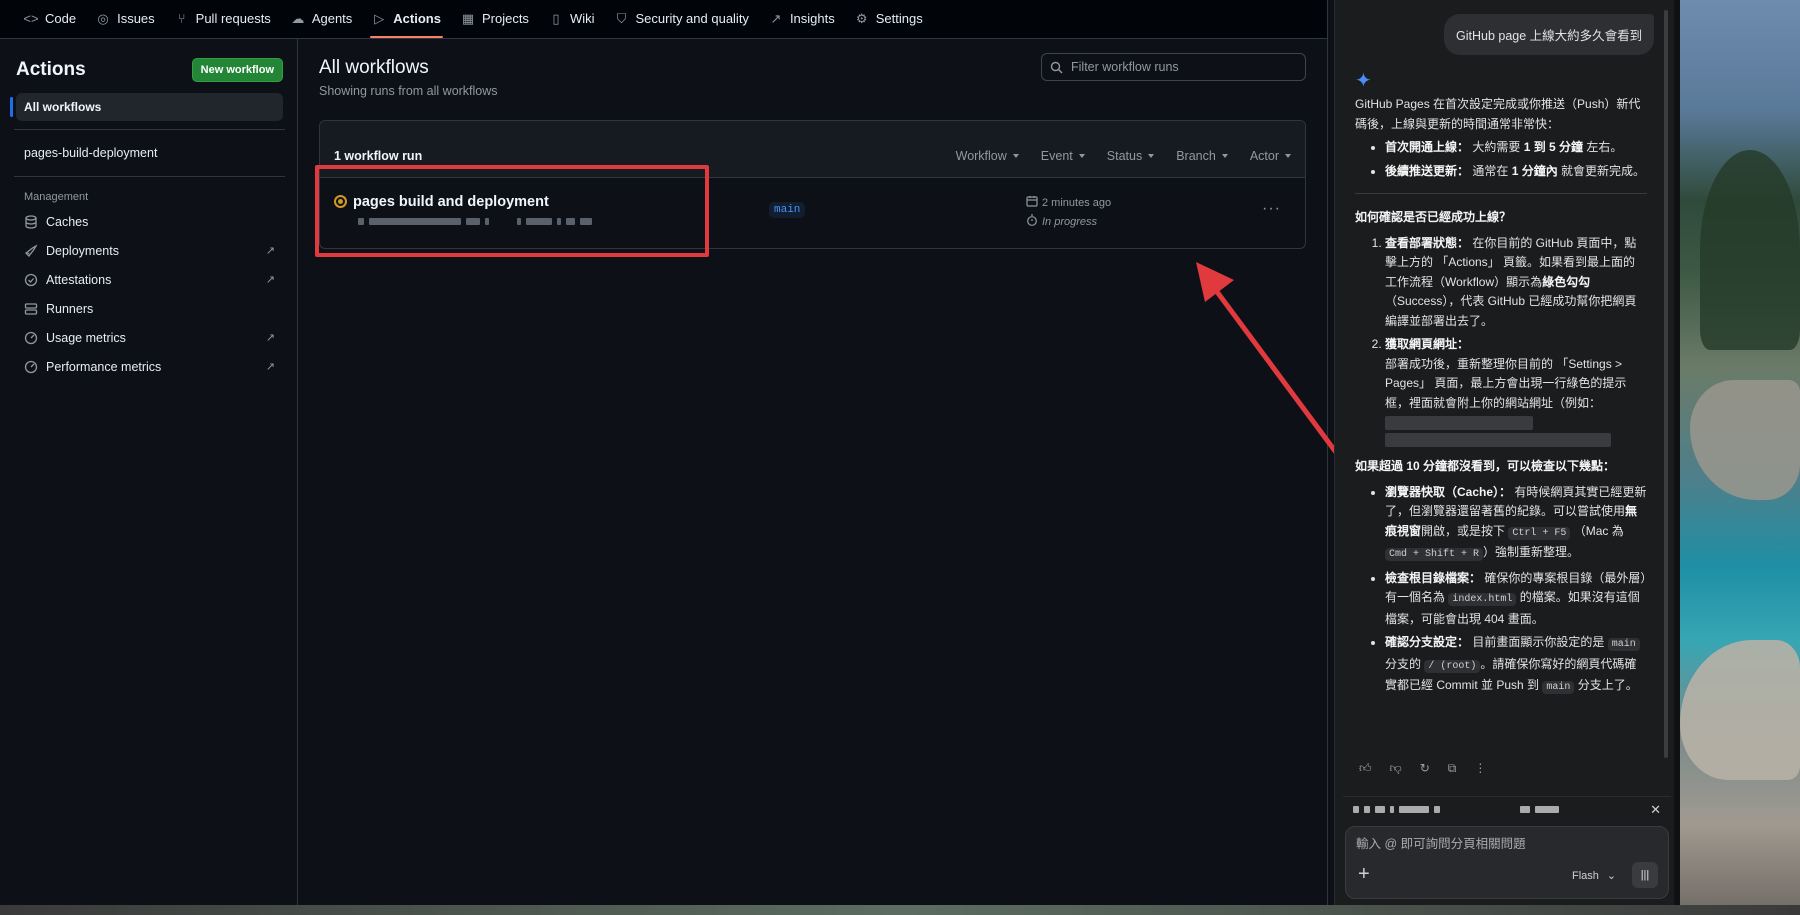  I want to click on tab-label: Issues, so click(136, 18).